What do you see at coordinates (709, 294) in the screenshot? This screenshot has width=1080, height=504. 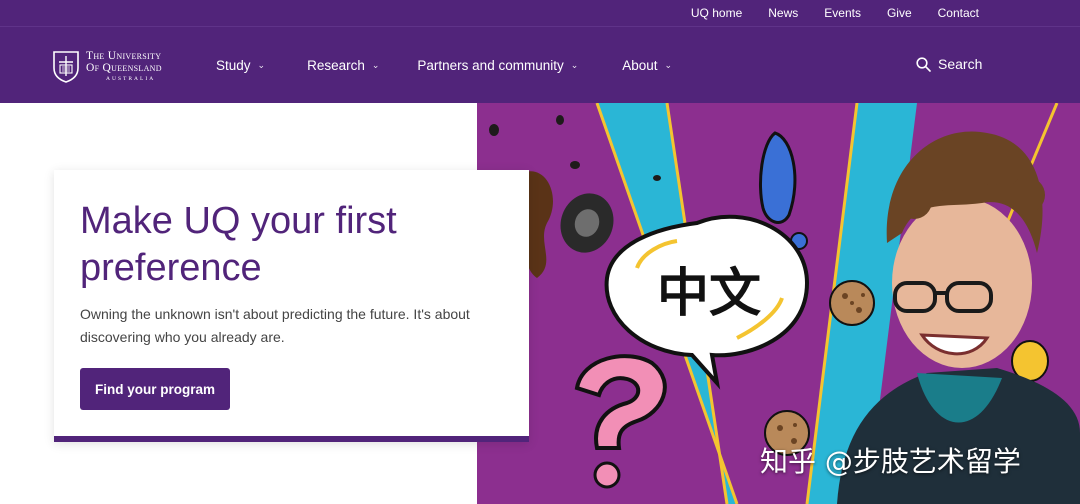 I see `speech-bubble-text: 中文` at bounding box center [709, 294].